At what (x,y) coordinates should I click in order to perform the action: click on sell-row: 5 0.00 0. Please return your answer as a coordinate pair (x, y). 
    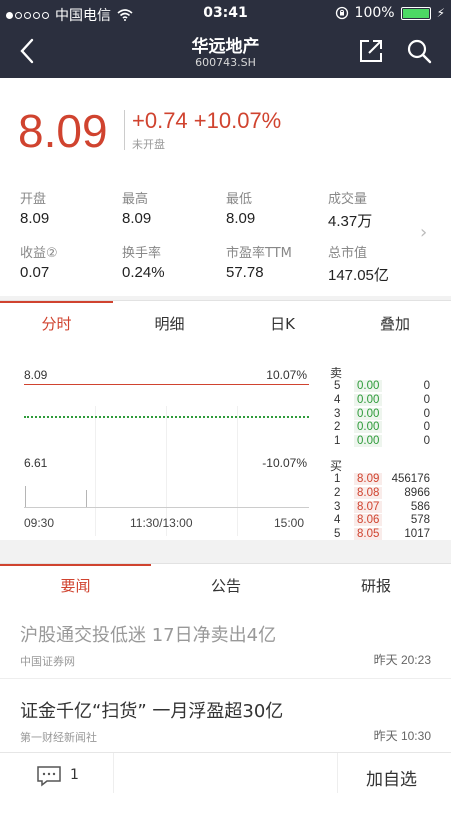
    Looking at the image, I should click on (380, 387).